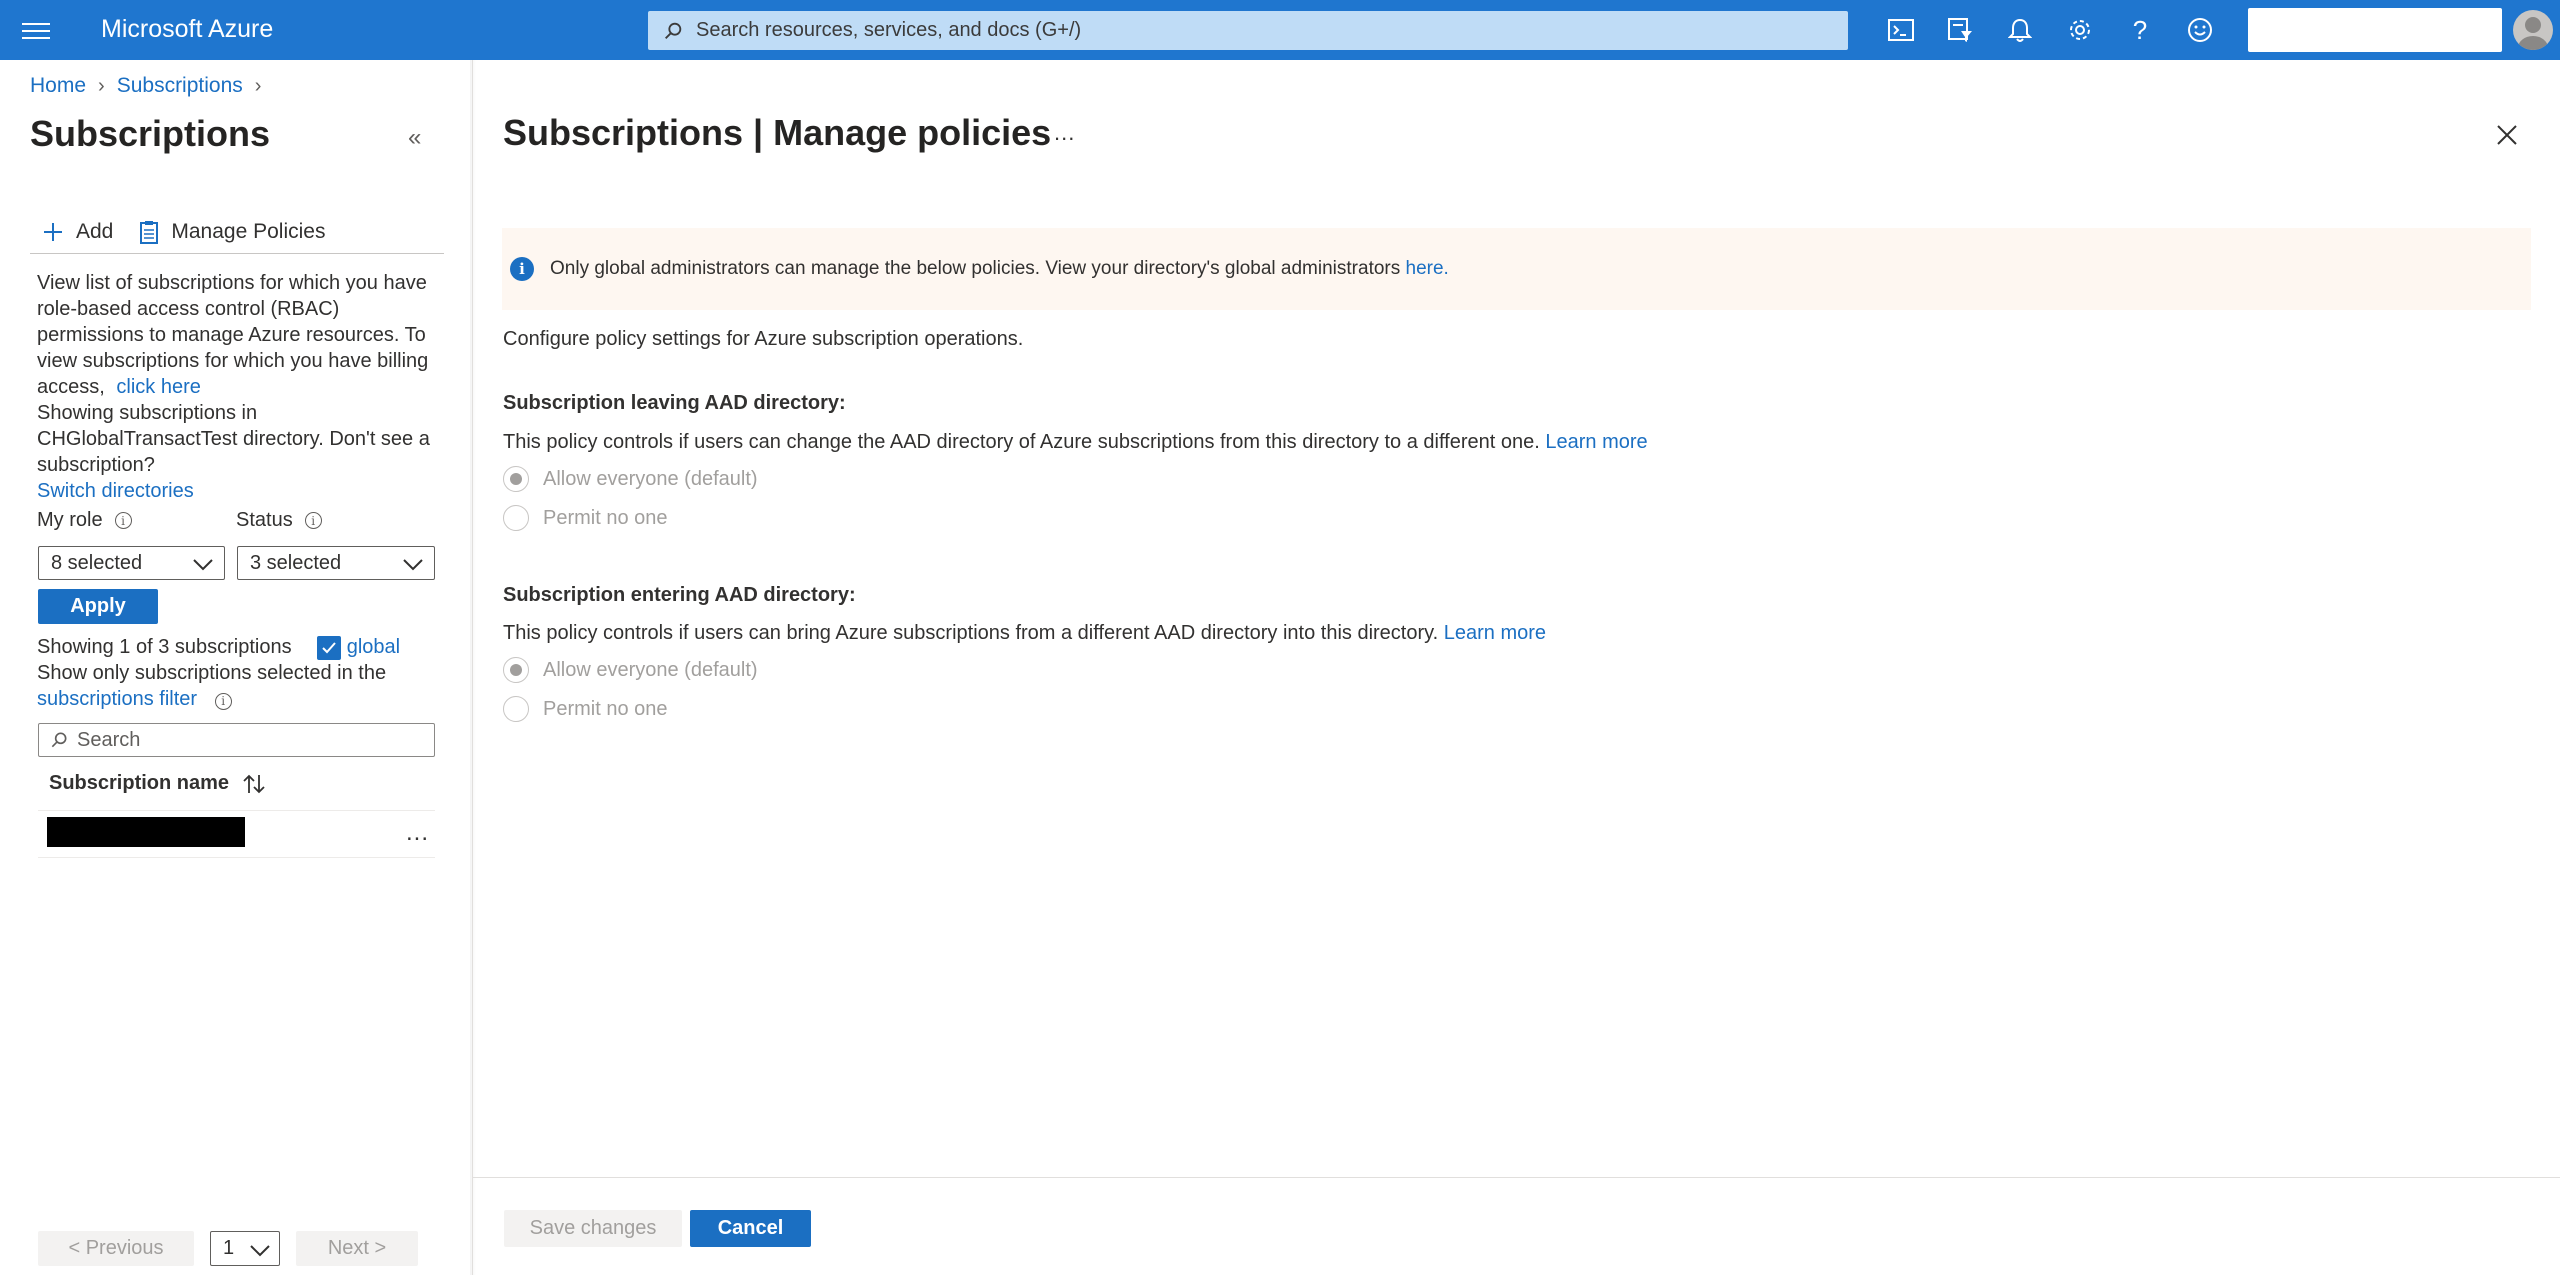 The width and height of the screenshot is (2560, 1275). Describe the element at coordinates (1901, 30) in the screenshot. I see `cloud-shell-icon` at that location.